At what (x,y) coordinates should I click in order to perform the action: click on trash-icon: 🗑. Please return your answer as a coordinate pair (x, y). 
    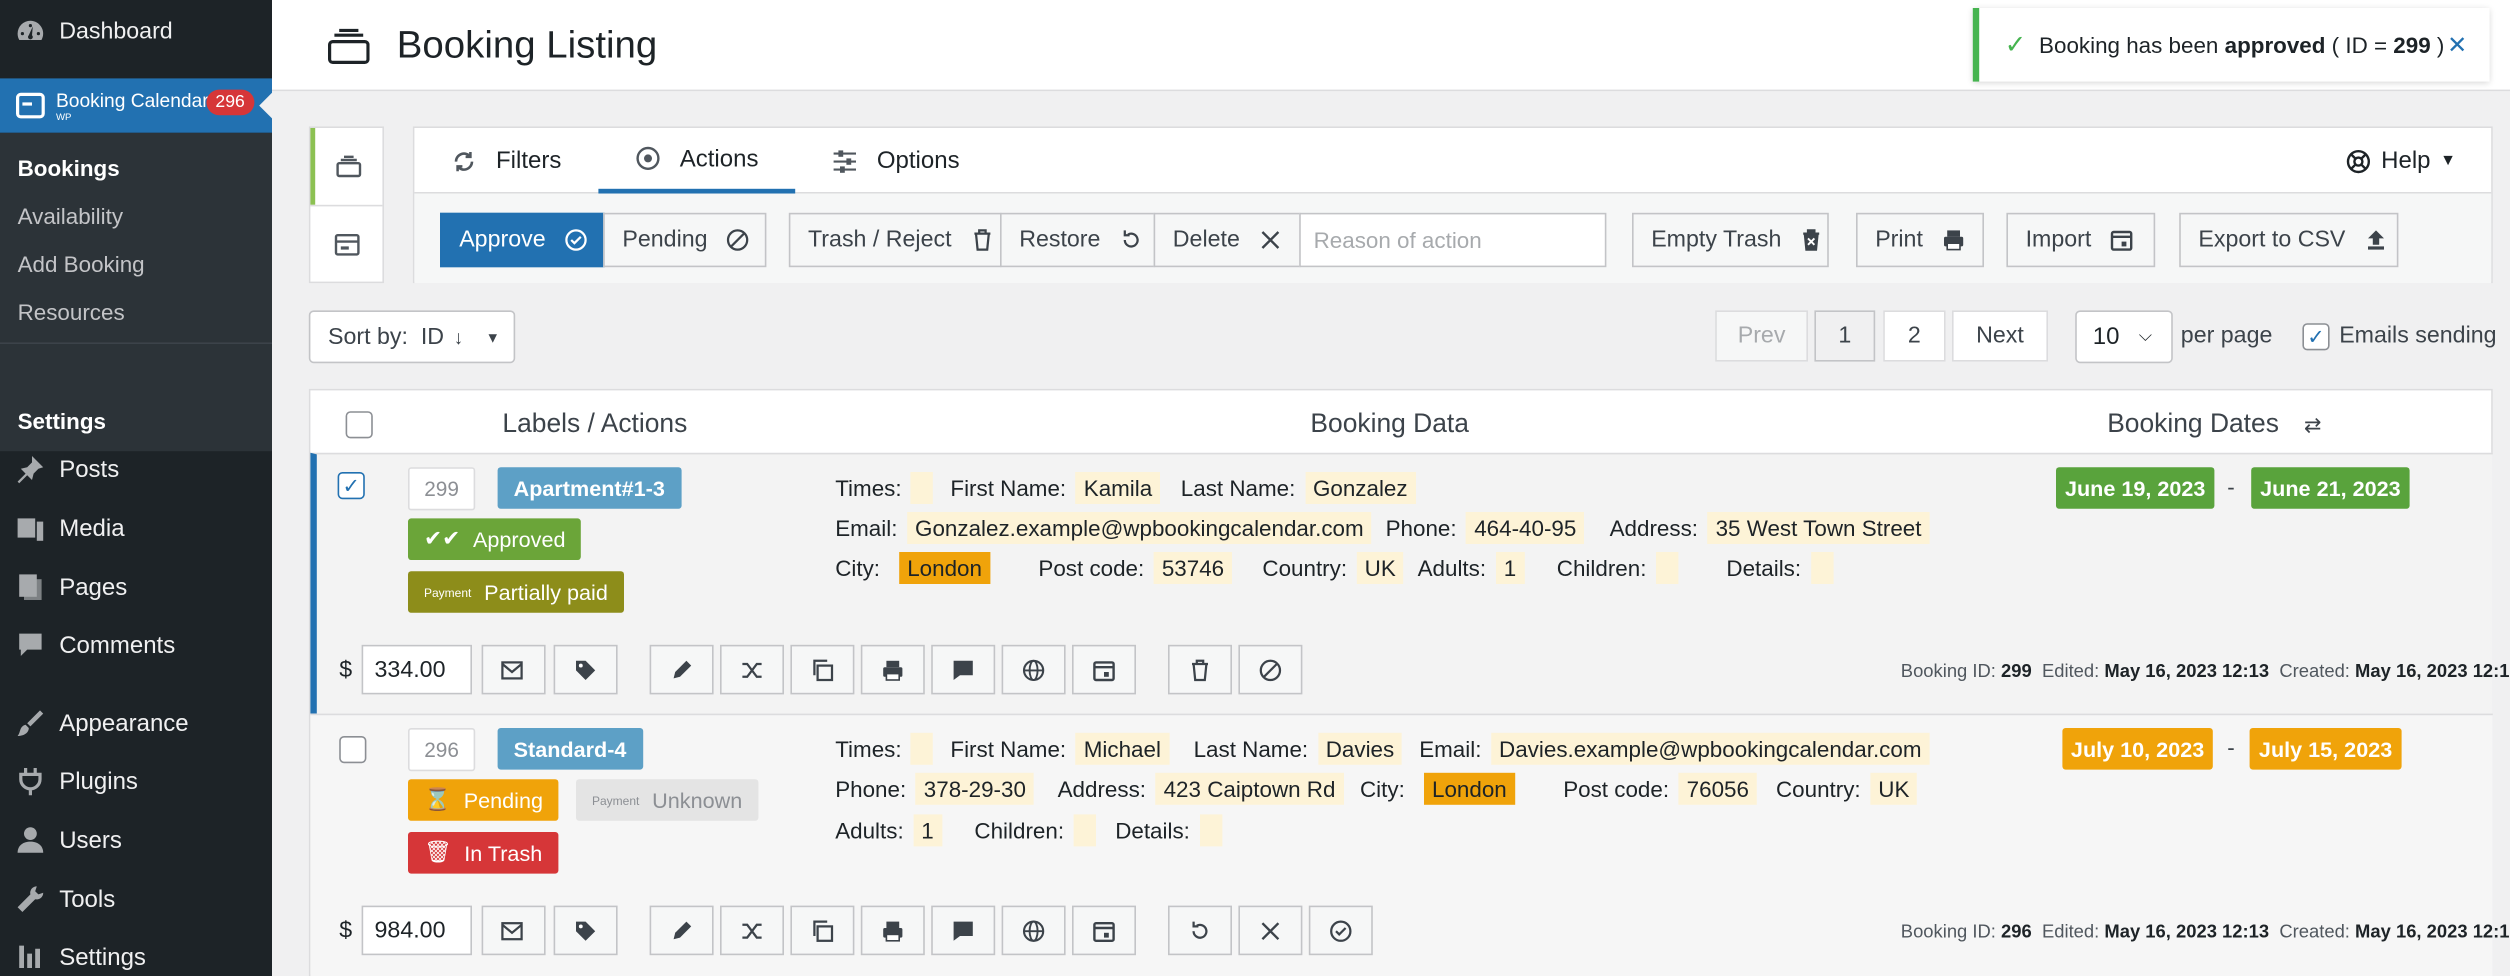
    Looking at the image, I should click on (438, 852).